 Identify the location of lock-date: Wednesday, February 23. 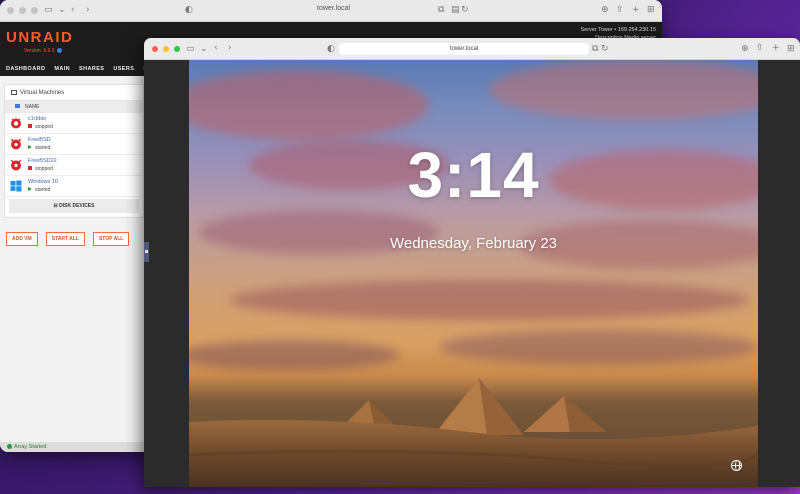
(473, 243).